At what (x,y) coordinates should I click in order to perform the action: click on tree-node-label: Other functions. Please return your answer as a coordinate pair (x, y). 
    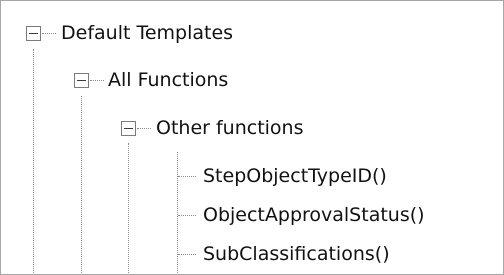
    Looking at the image, I should click on (230, 128).